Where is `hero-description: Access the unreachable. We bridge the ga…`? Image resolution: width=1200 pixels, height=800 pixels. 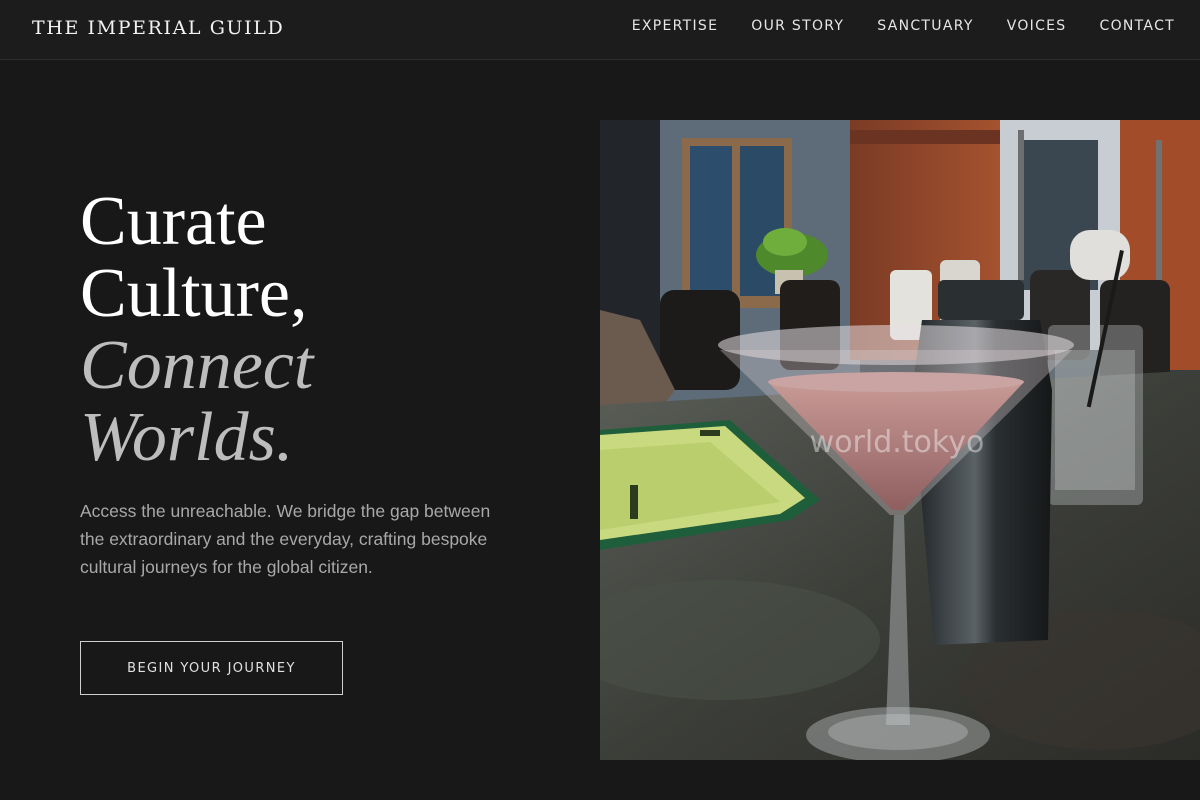 hero-description: Access the unreachable. We bridge the ga… is located at coordinates (285, 539).